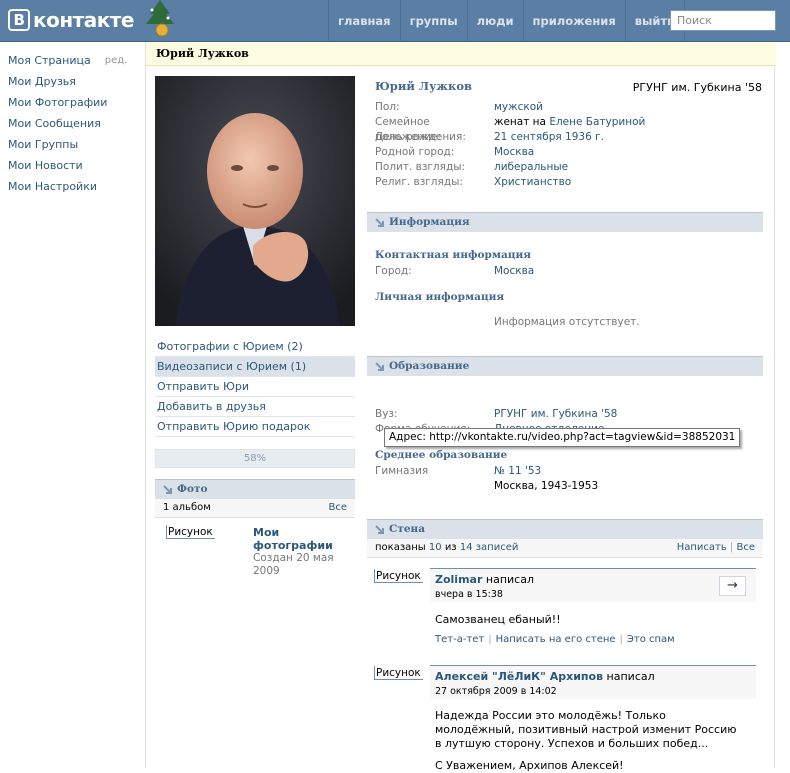 The width and height of the screenshot is (790, 773). What do you see at coordinates (19, 20) in the screenshot?
I see `logo-letter: В` at bounding box center [19, 20].